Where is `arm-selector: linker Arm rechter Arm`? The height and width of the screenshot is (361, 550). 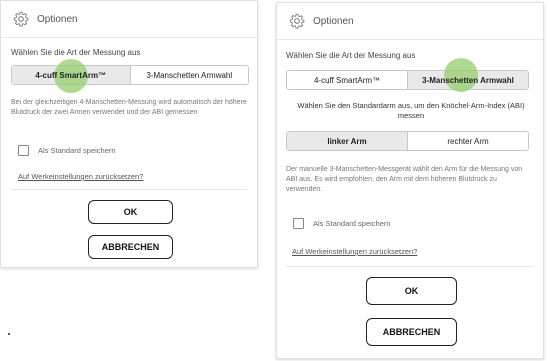
arm-selector: linker Arm rechter Arm is located at coordinates (407, 141).